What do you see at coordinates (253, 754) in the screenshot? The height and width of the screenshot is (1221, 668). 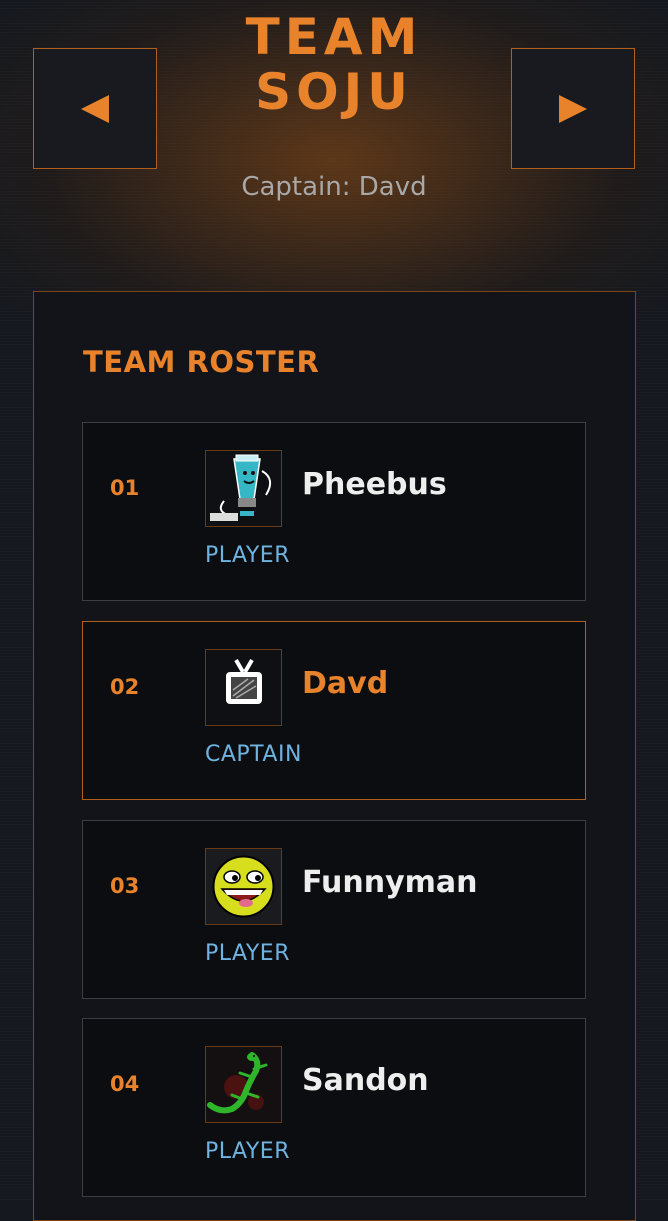 I see `role-label: CAPTAIN` at bounding box center [253, 754].